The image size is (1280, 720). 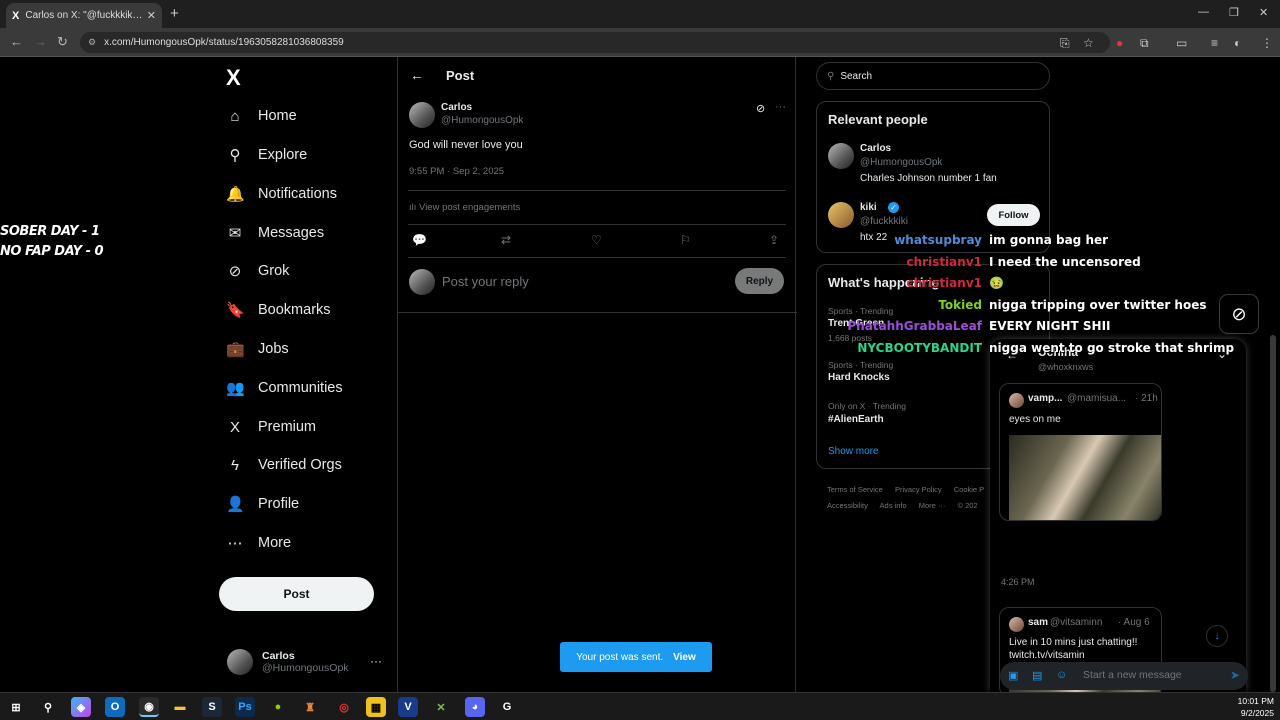 What do you see at coordinates (1239, 314) in the screenshot?
I see `grok-floating-button: ⊘` at bounding box center [1239, 314].